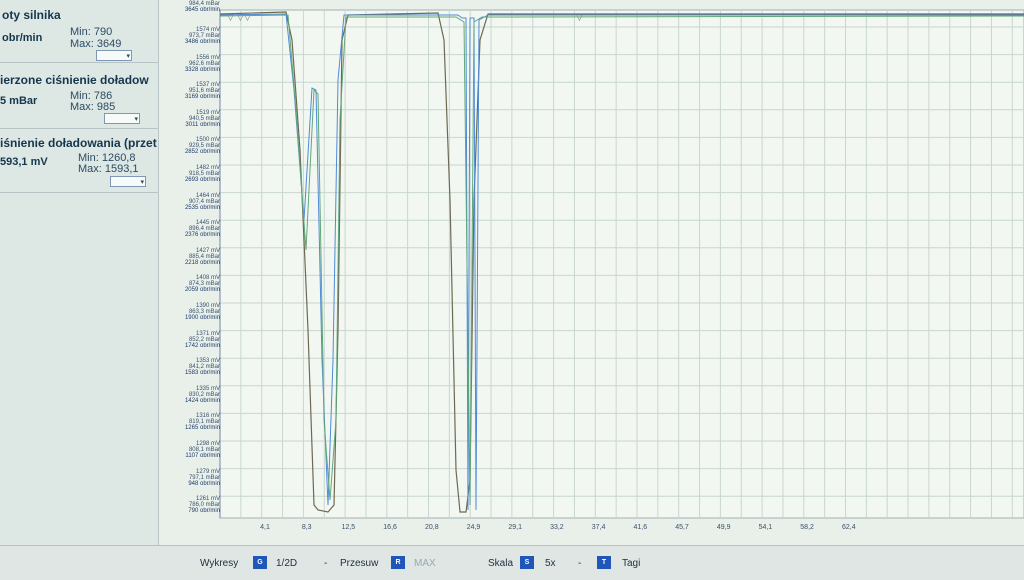 The width and height of the screenshot is (1024, 580). Describe the element at coordinates (202, 290) in the screenshot. I see `y-tick-label: 2059 obr/min` at that location.